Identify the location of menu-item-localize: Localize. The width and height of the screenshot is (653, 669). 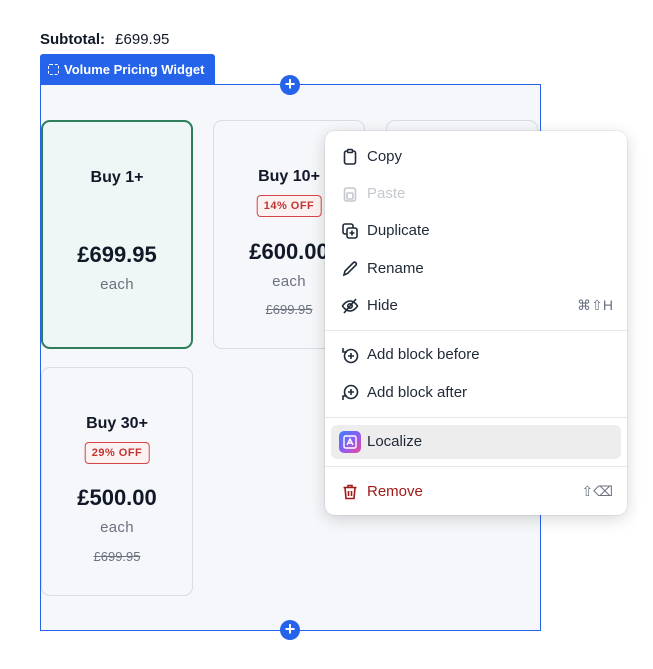
(476, 442).